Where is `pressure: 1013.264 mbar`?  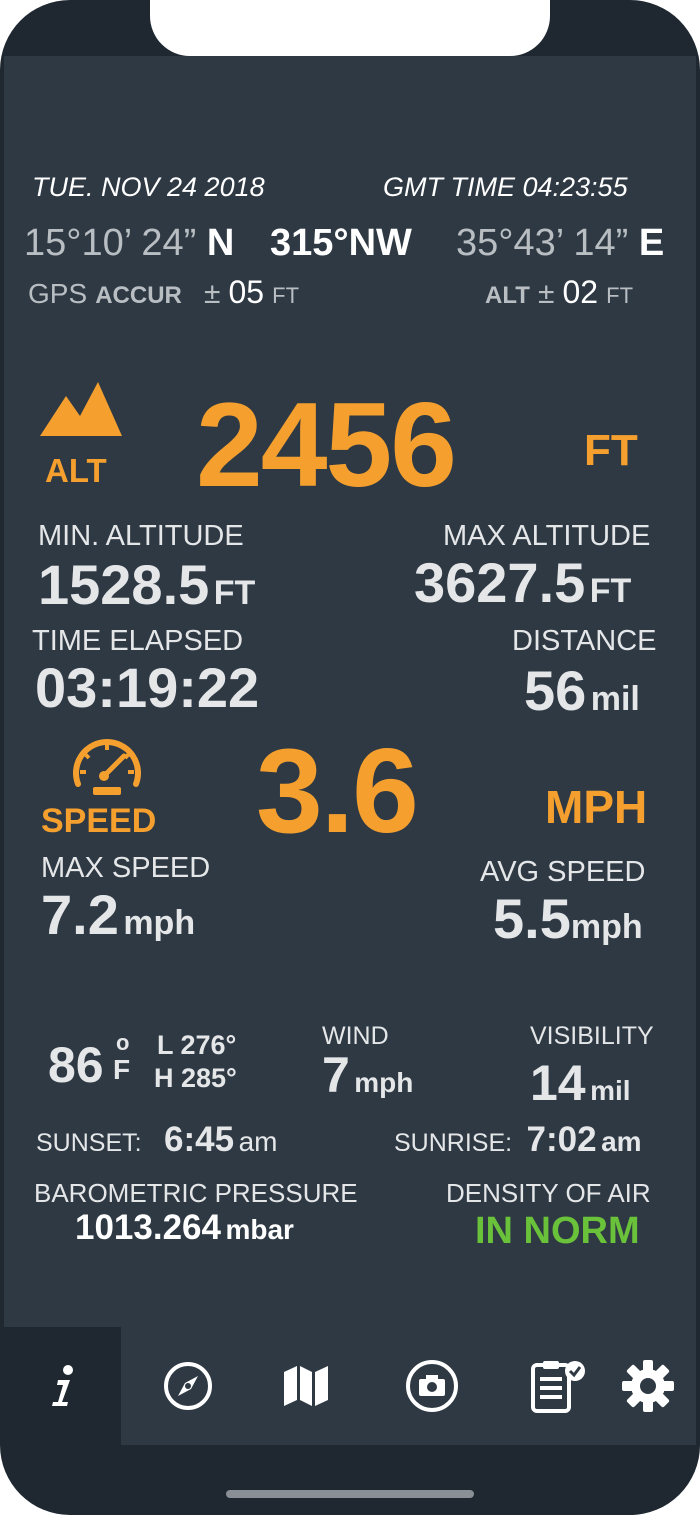 pressure: 1013.264 mbar is located at coordinates (184, 1228).